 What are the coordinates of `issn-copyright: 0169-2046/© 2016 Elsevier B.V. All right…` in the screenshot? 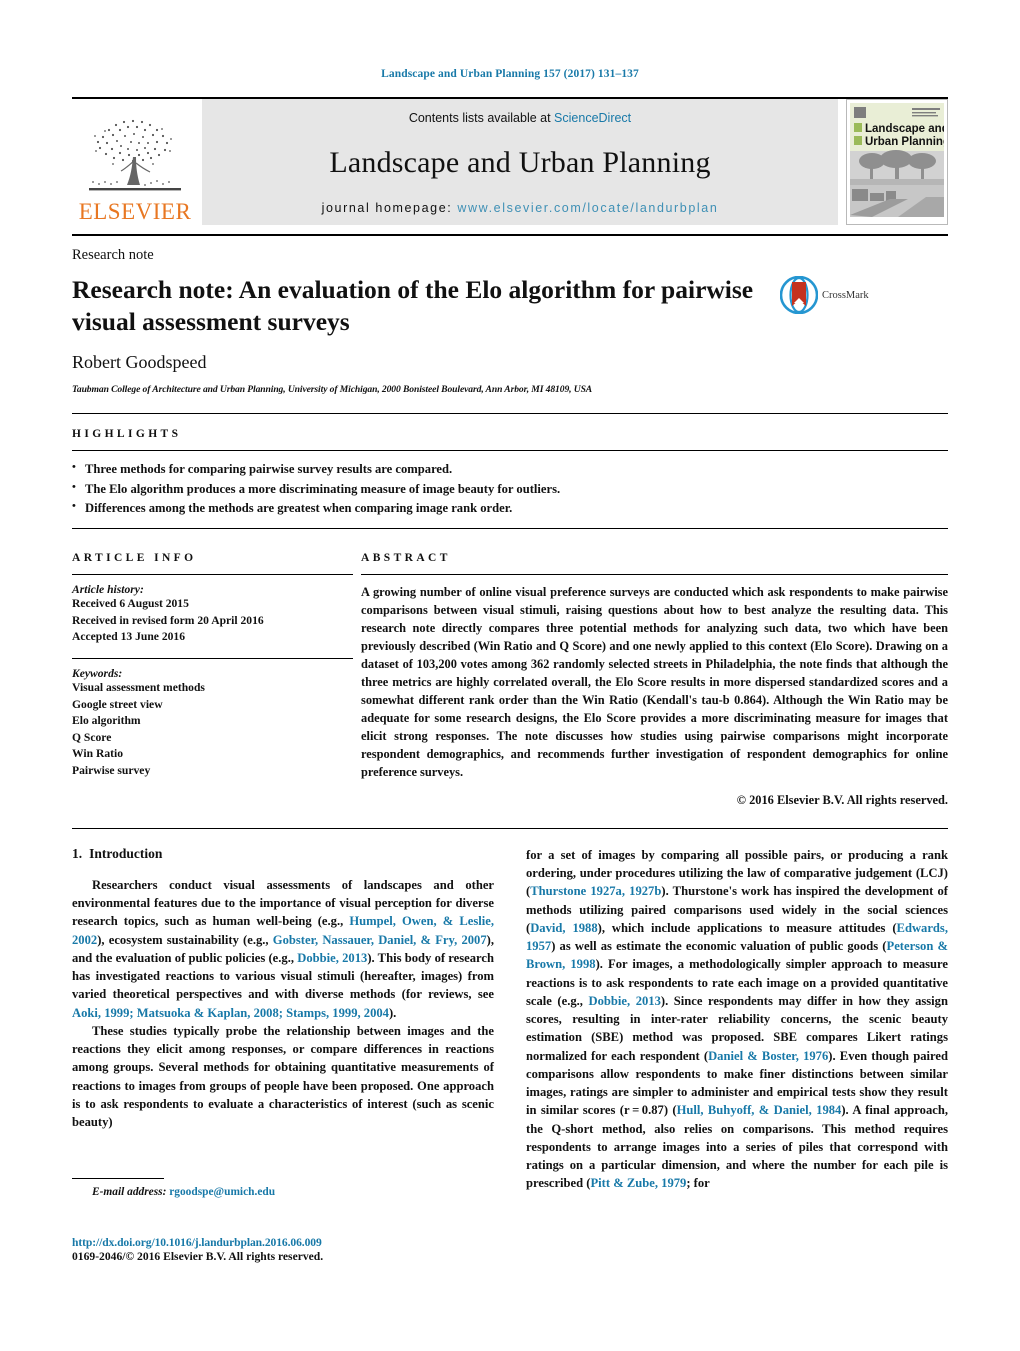 It's located at (198, 1256).